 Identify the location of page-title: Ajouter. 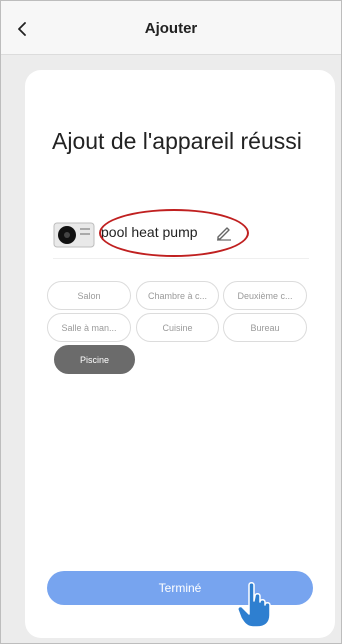
(171, 28).